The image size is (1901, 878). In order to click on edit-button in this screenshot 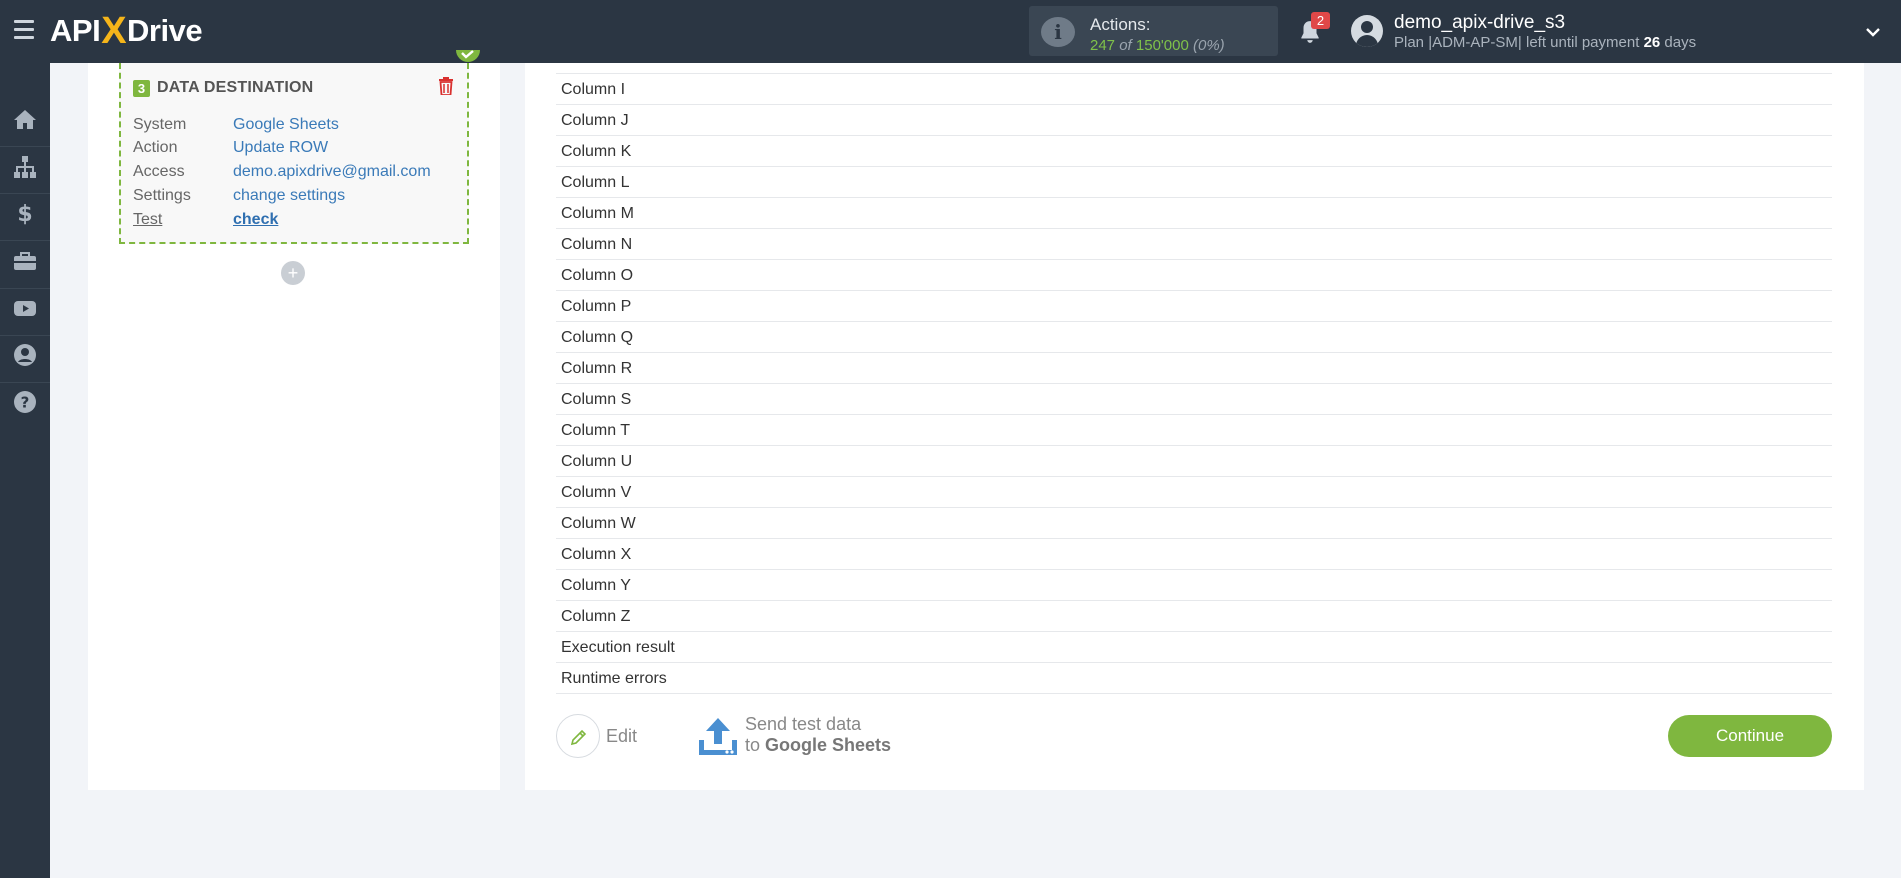, I will do `click(578, 736)`.